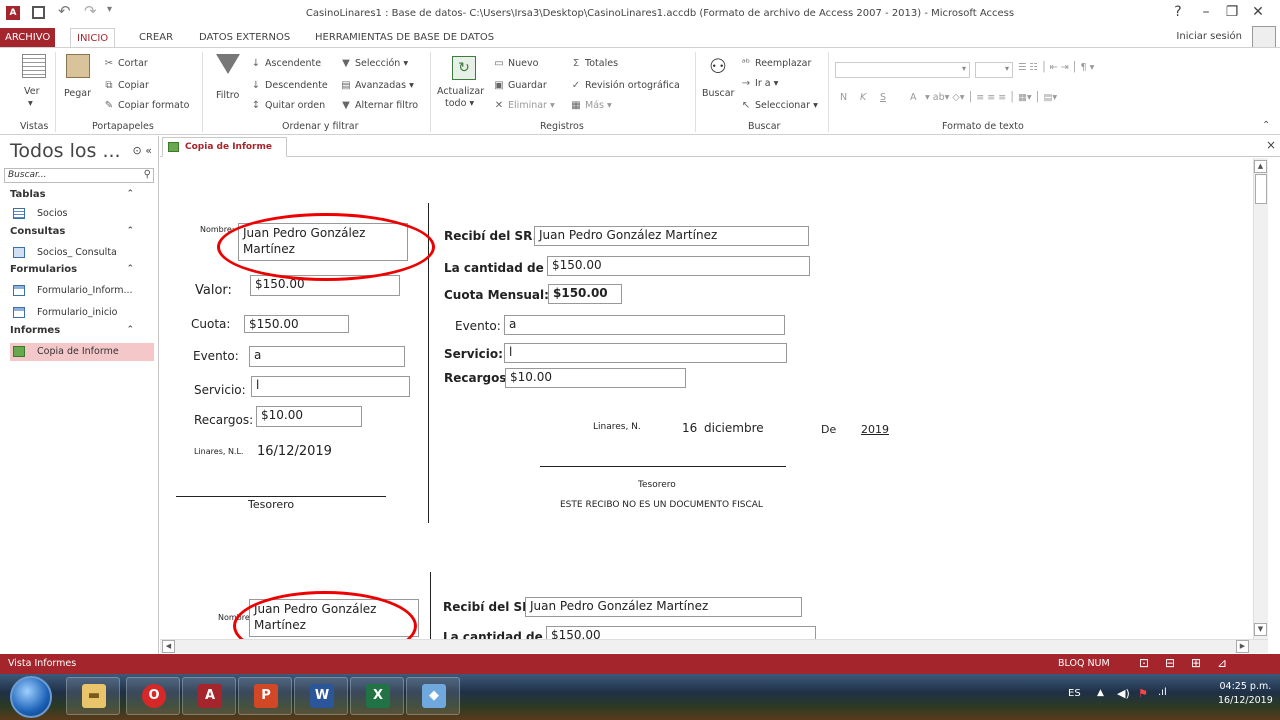 This screenshot has height=720, width=1280. I want to click on bold-button: N, so click(843, 98).